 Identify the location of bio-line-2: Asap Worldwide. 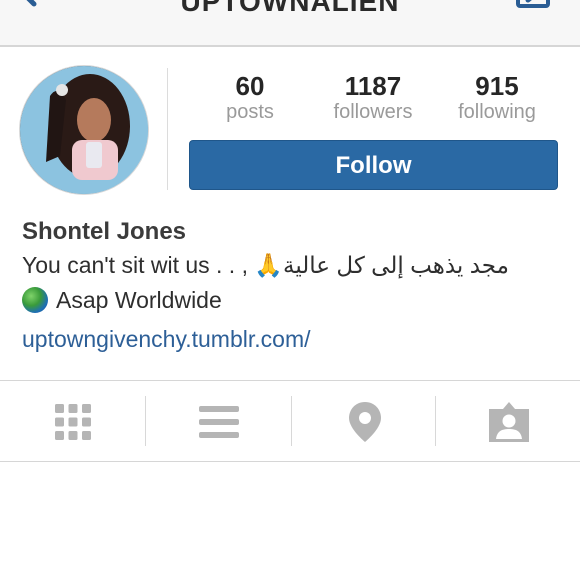
(122, 300).